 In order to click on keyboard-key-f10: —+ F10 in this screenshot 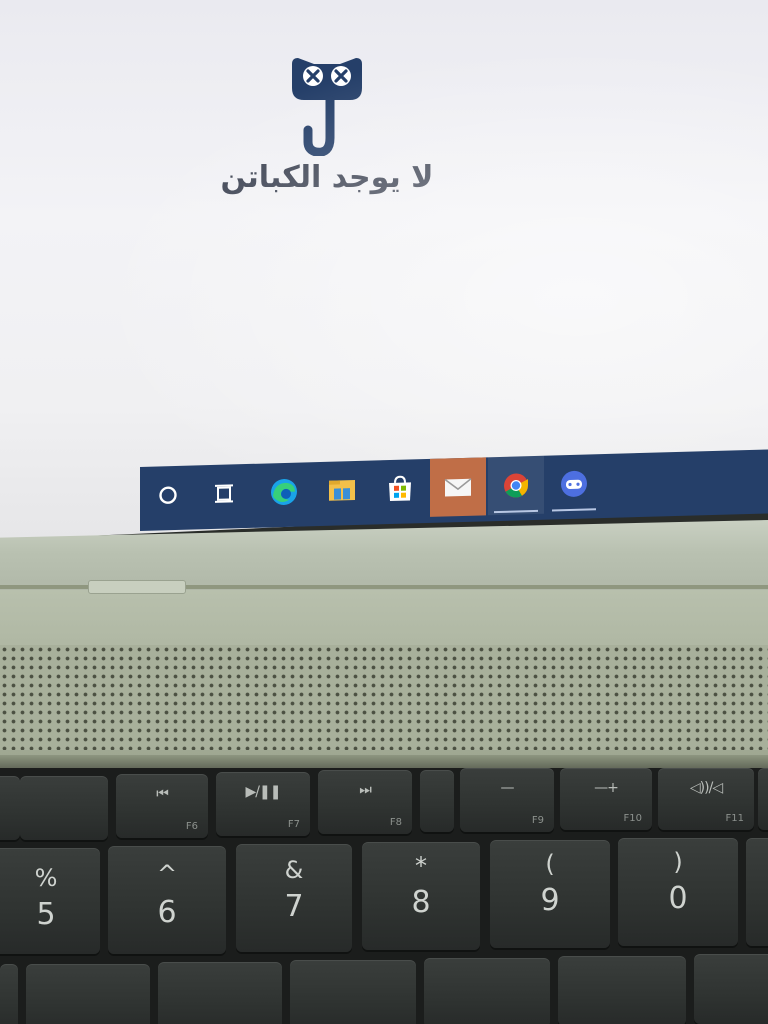, I will do `click(606, 799)`.